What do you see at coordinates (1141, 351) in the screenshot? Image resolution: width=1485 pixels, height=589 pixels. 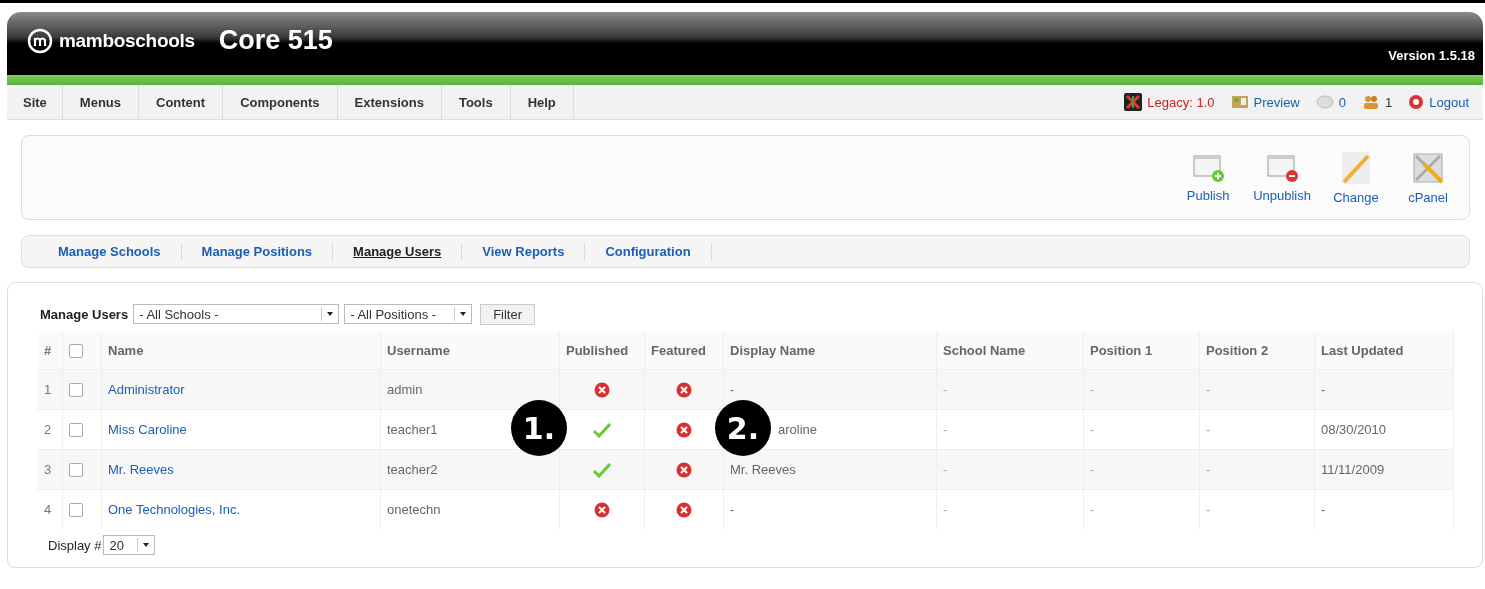 I see `column-header: Position 1` at bounding box center [1141, 351].